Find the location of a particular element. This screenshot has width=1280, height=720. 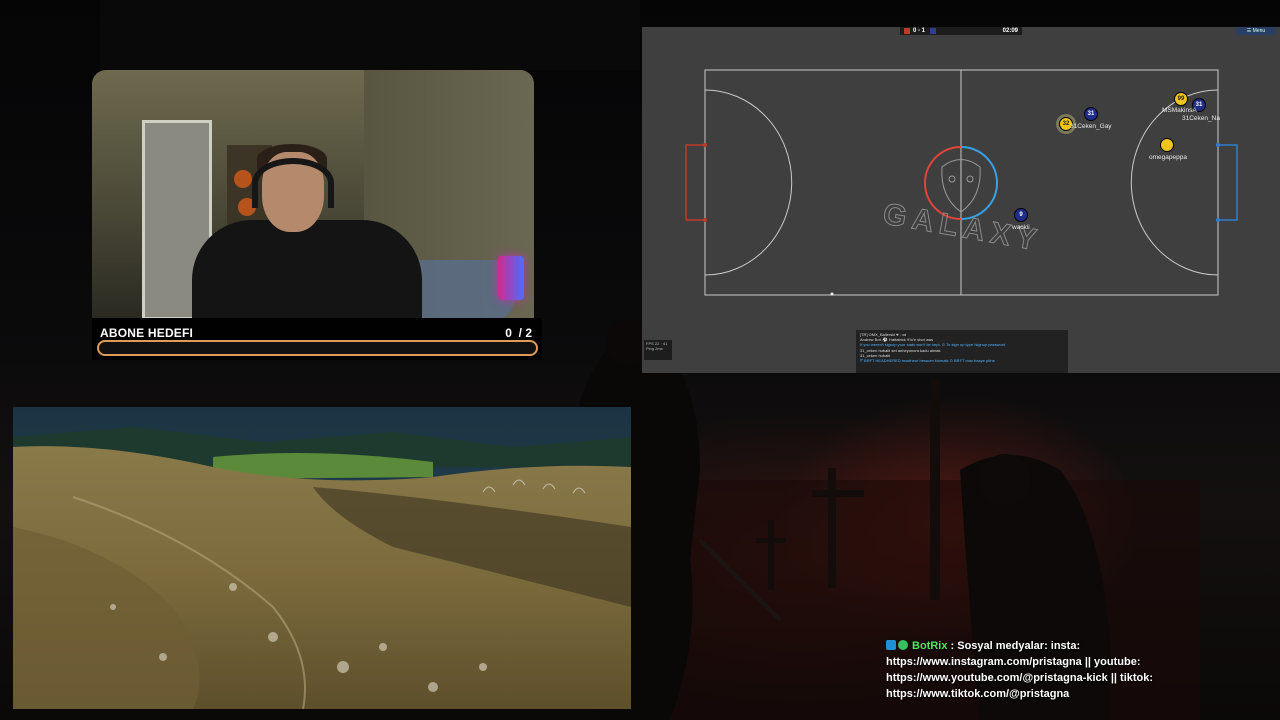

headset-icon is located at coordinates (293, 183).